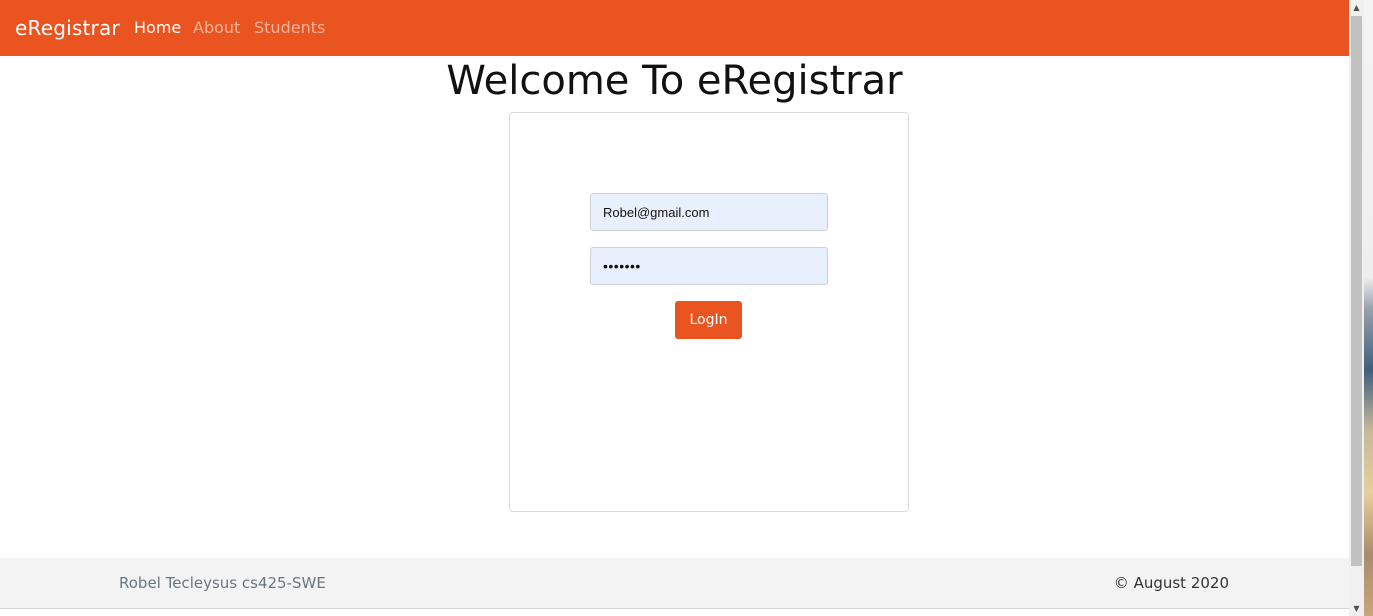  I want to click on footer-author: Robel Tecleysus cs425-SWE, so click(222, 583).